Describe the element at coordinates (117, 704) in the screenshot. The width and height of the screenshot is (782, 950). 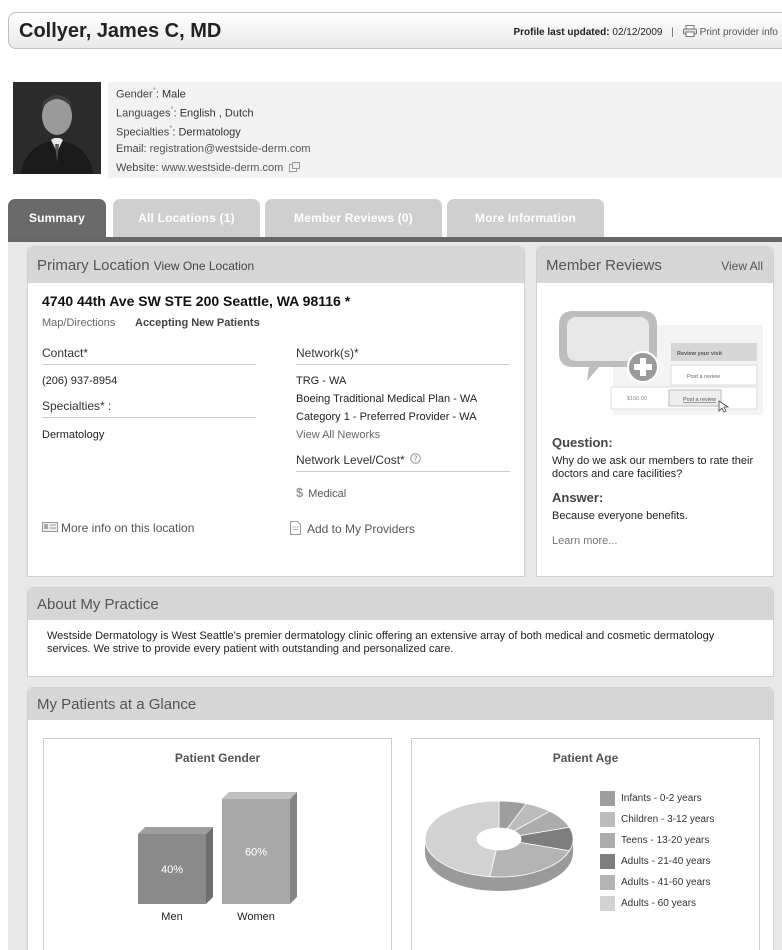
I see `glance-title: My Patients at a Glance` at that location.